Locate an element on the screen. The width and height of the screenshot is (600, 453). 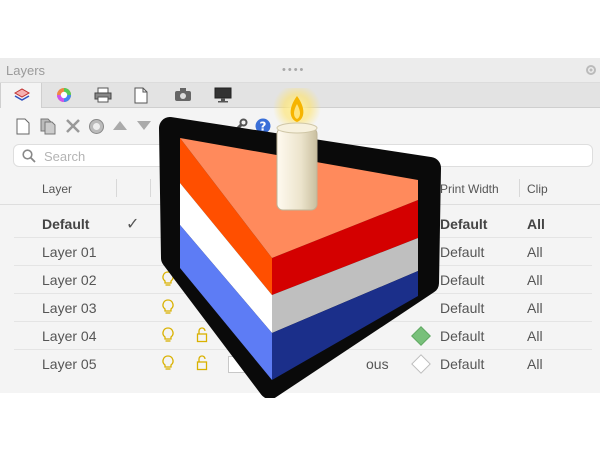
layer-name: Layer 04 is located at coordinates (69, 336).